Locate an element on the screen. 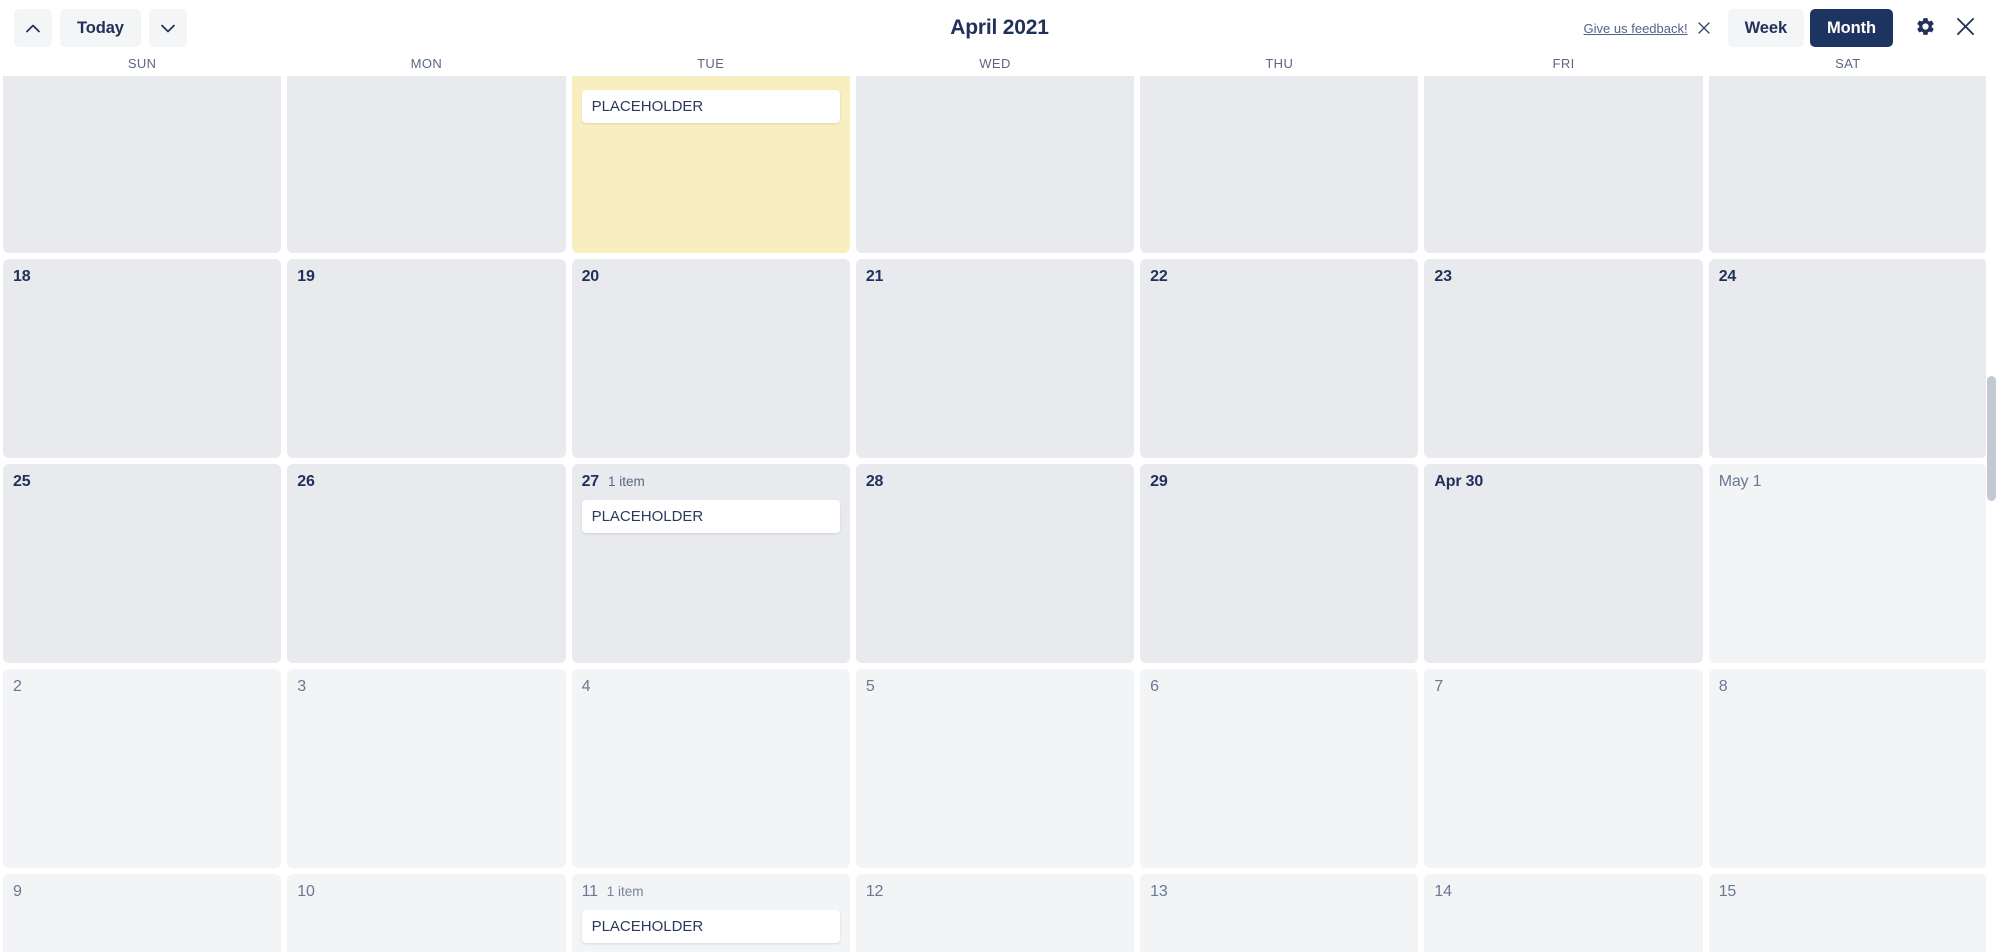  day-cell: 16 is located at coordinates (1563, 164).